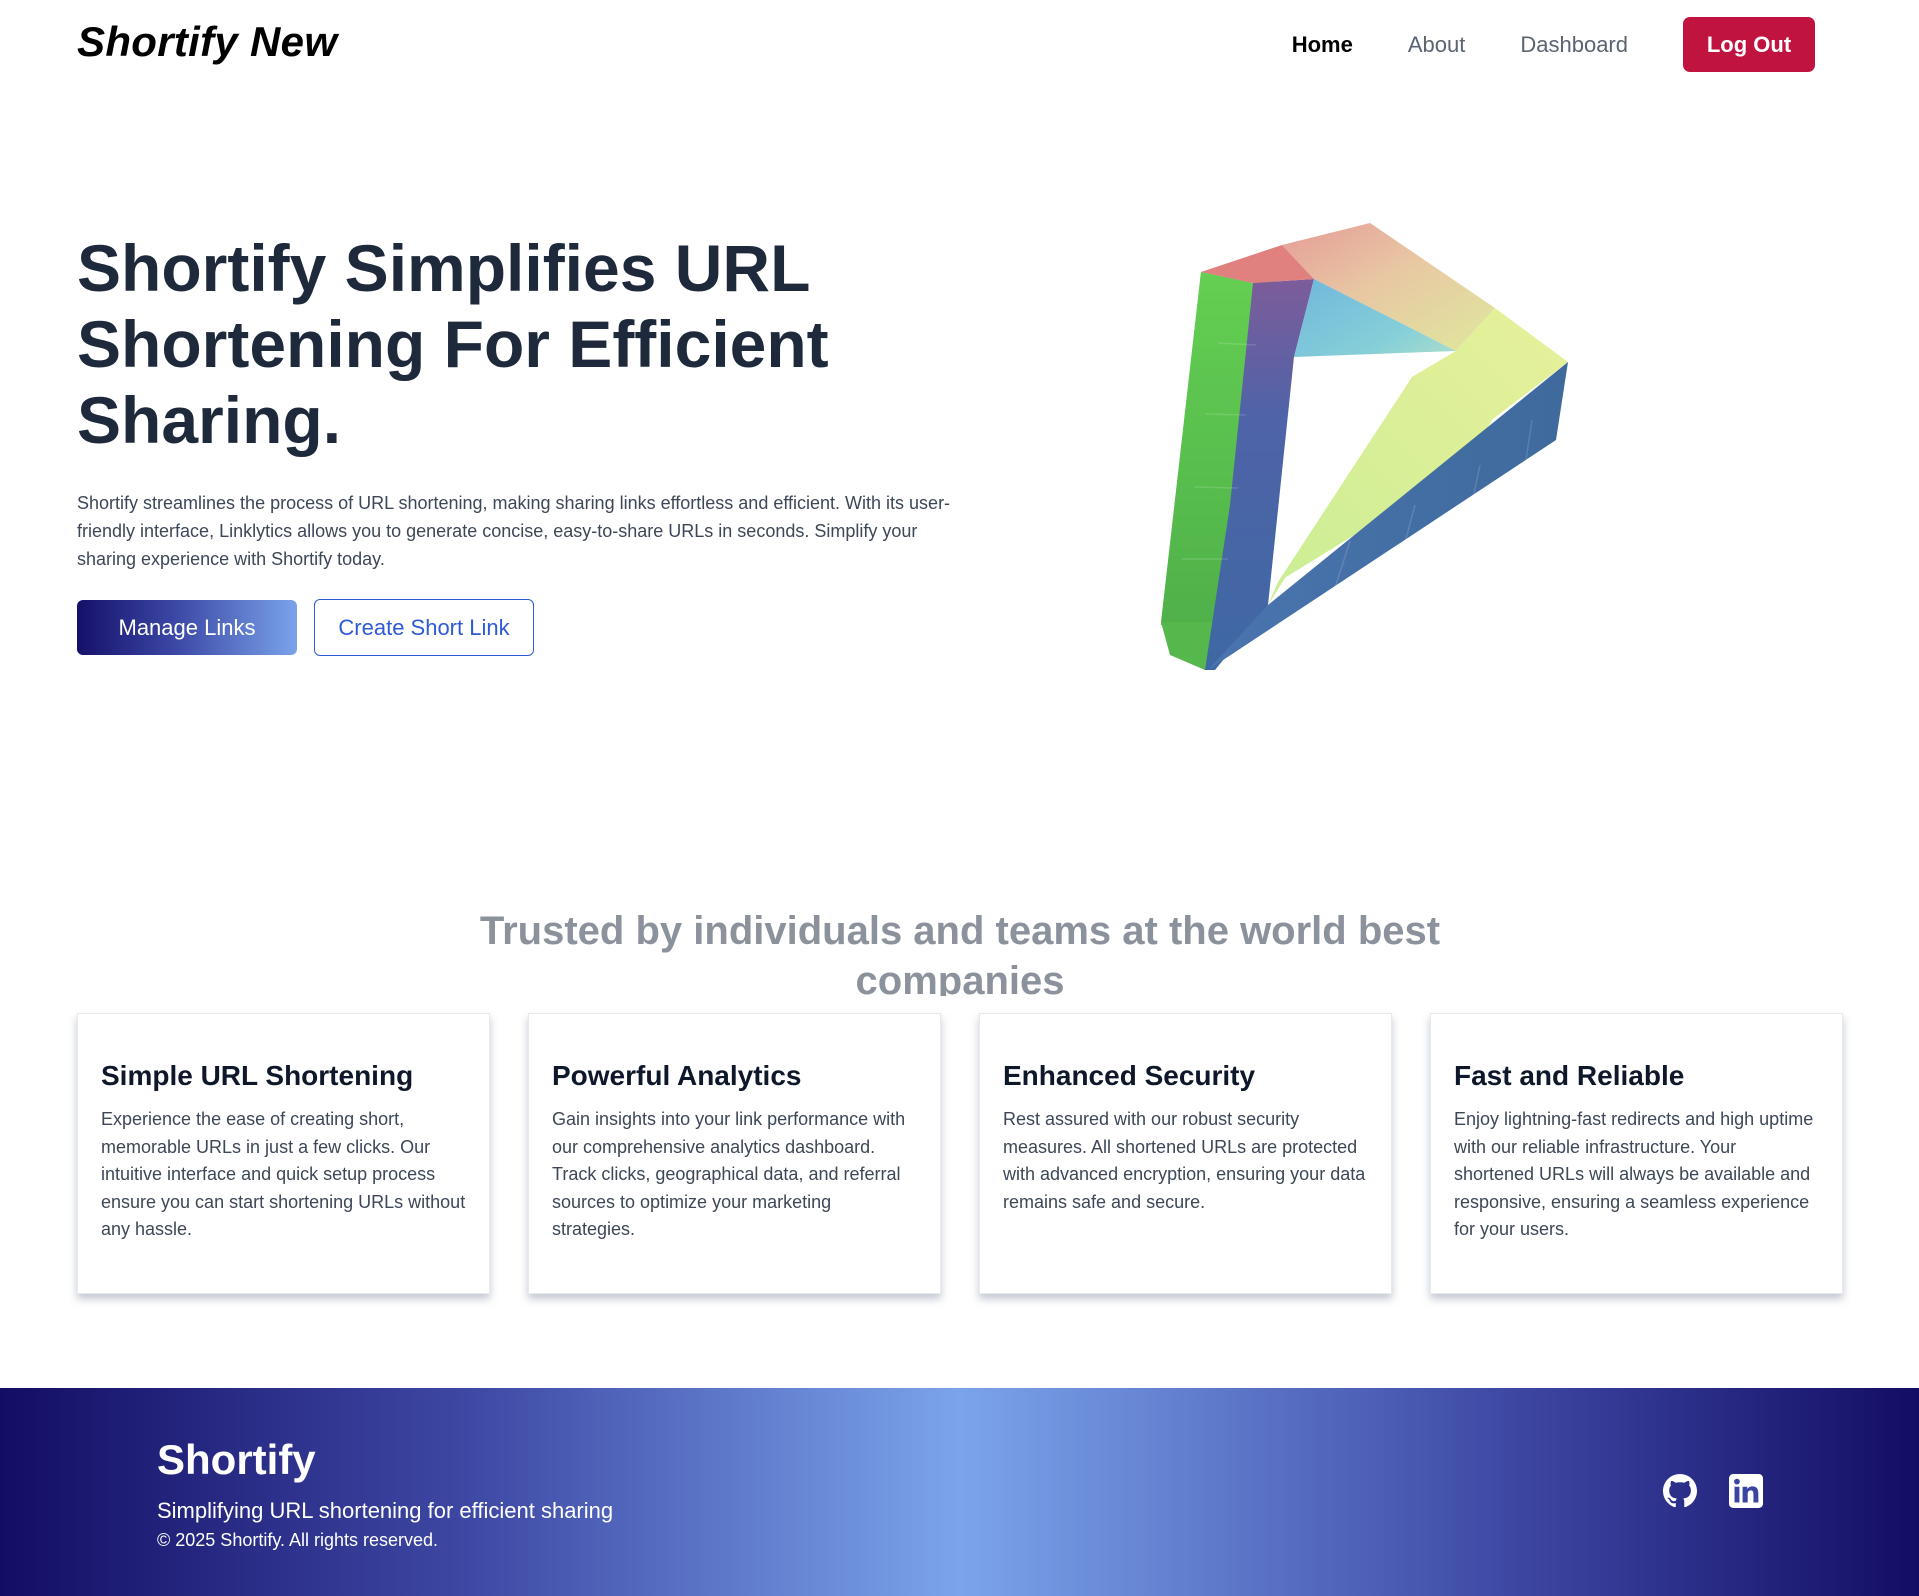  I want to click on nav-links: Home About Dashboard Log Out, so click(1553, 44).